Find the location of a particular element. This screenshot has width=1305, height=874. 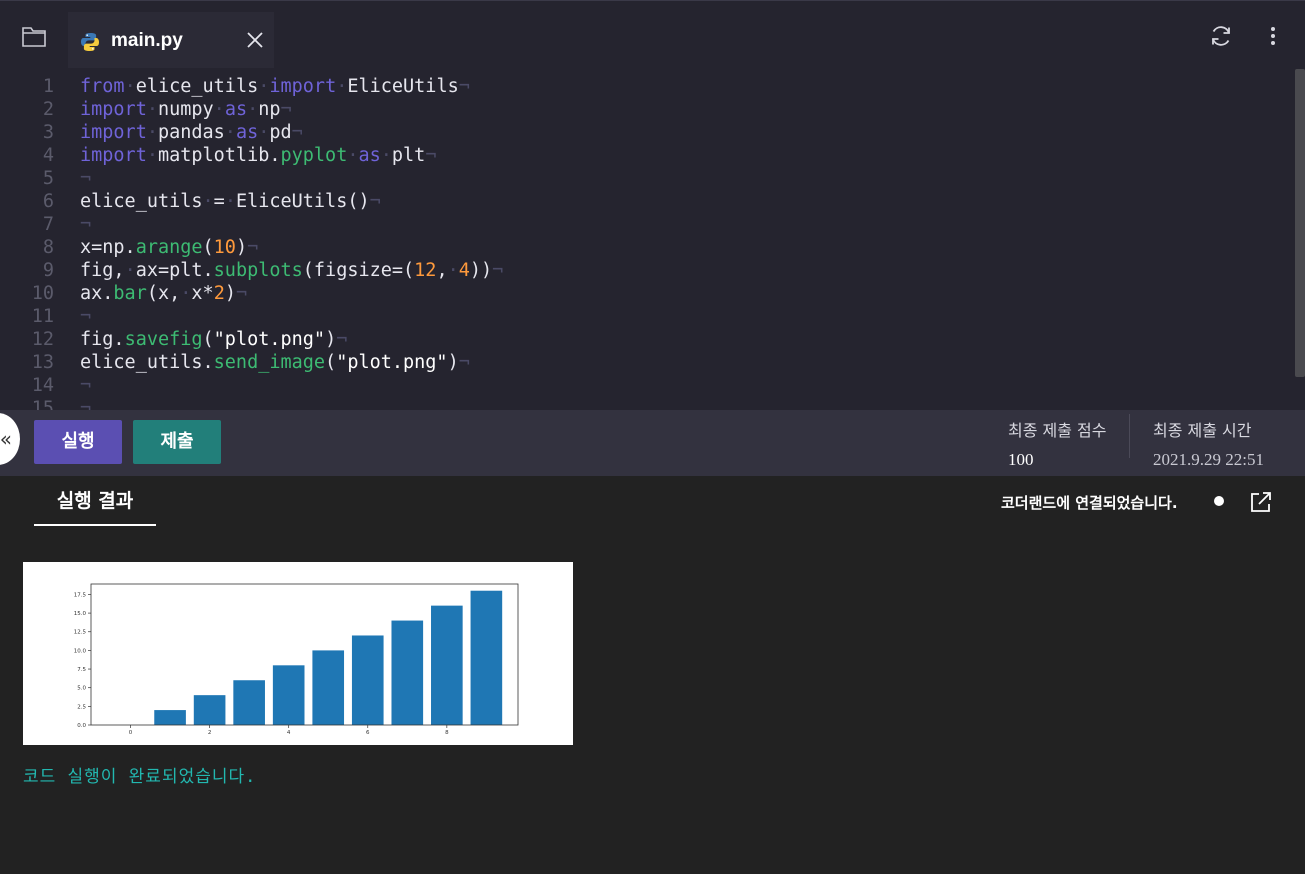

x-tick-label: 0 is located at coordinates (131, 733).